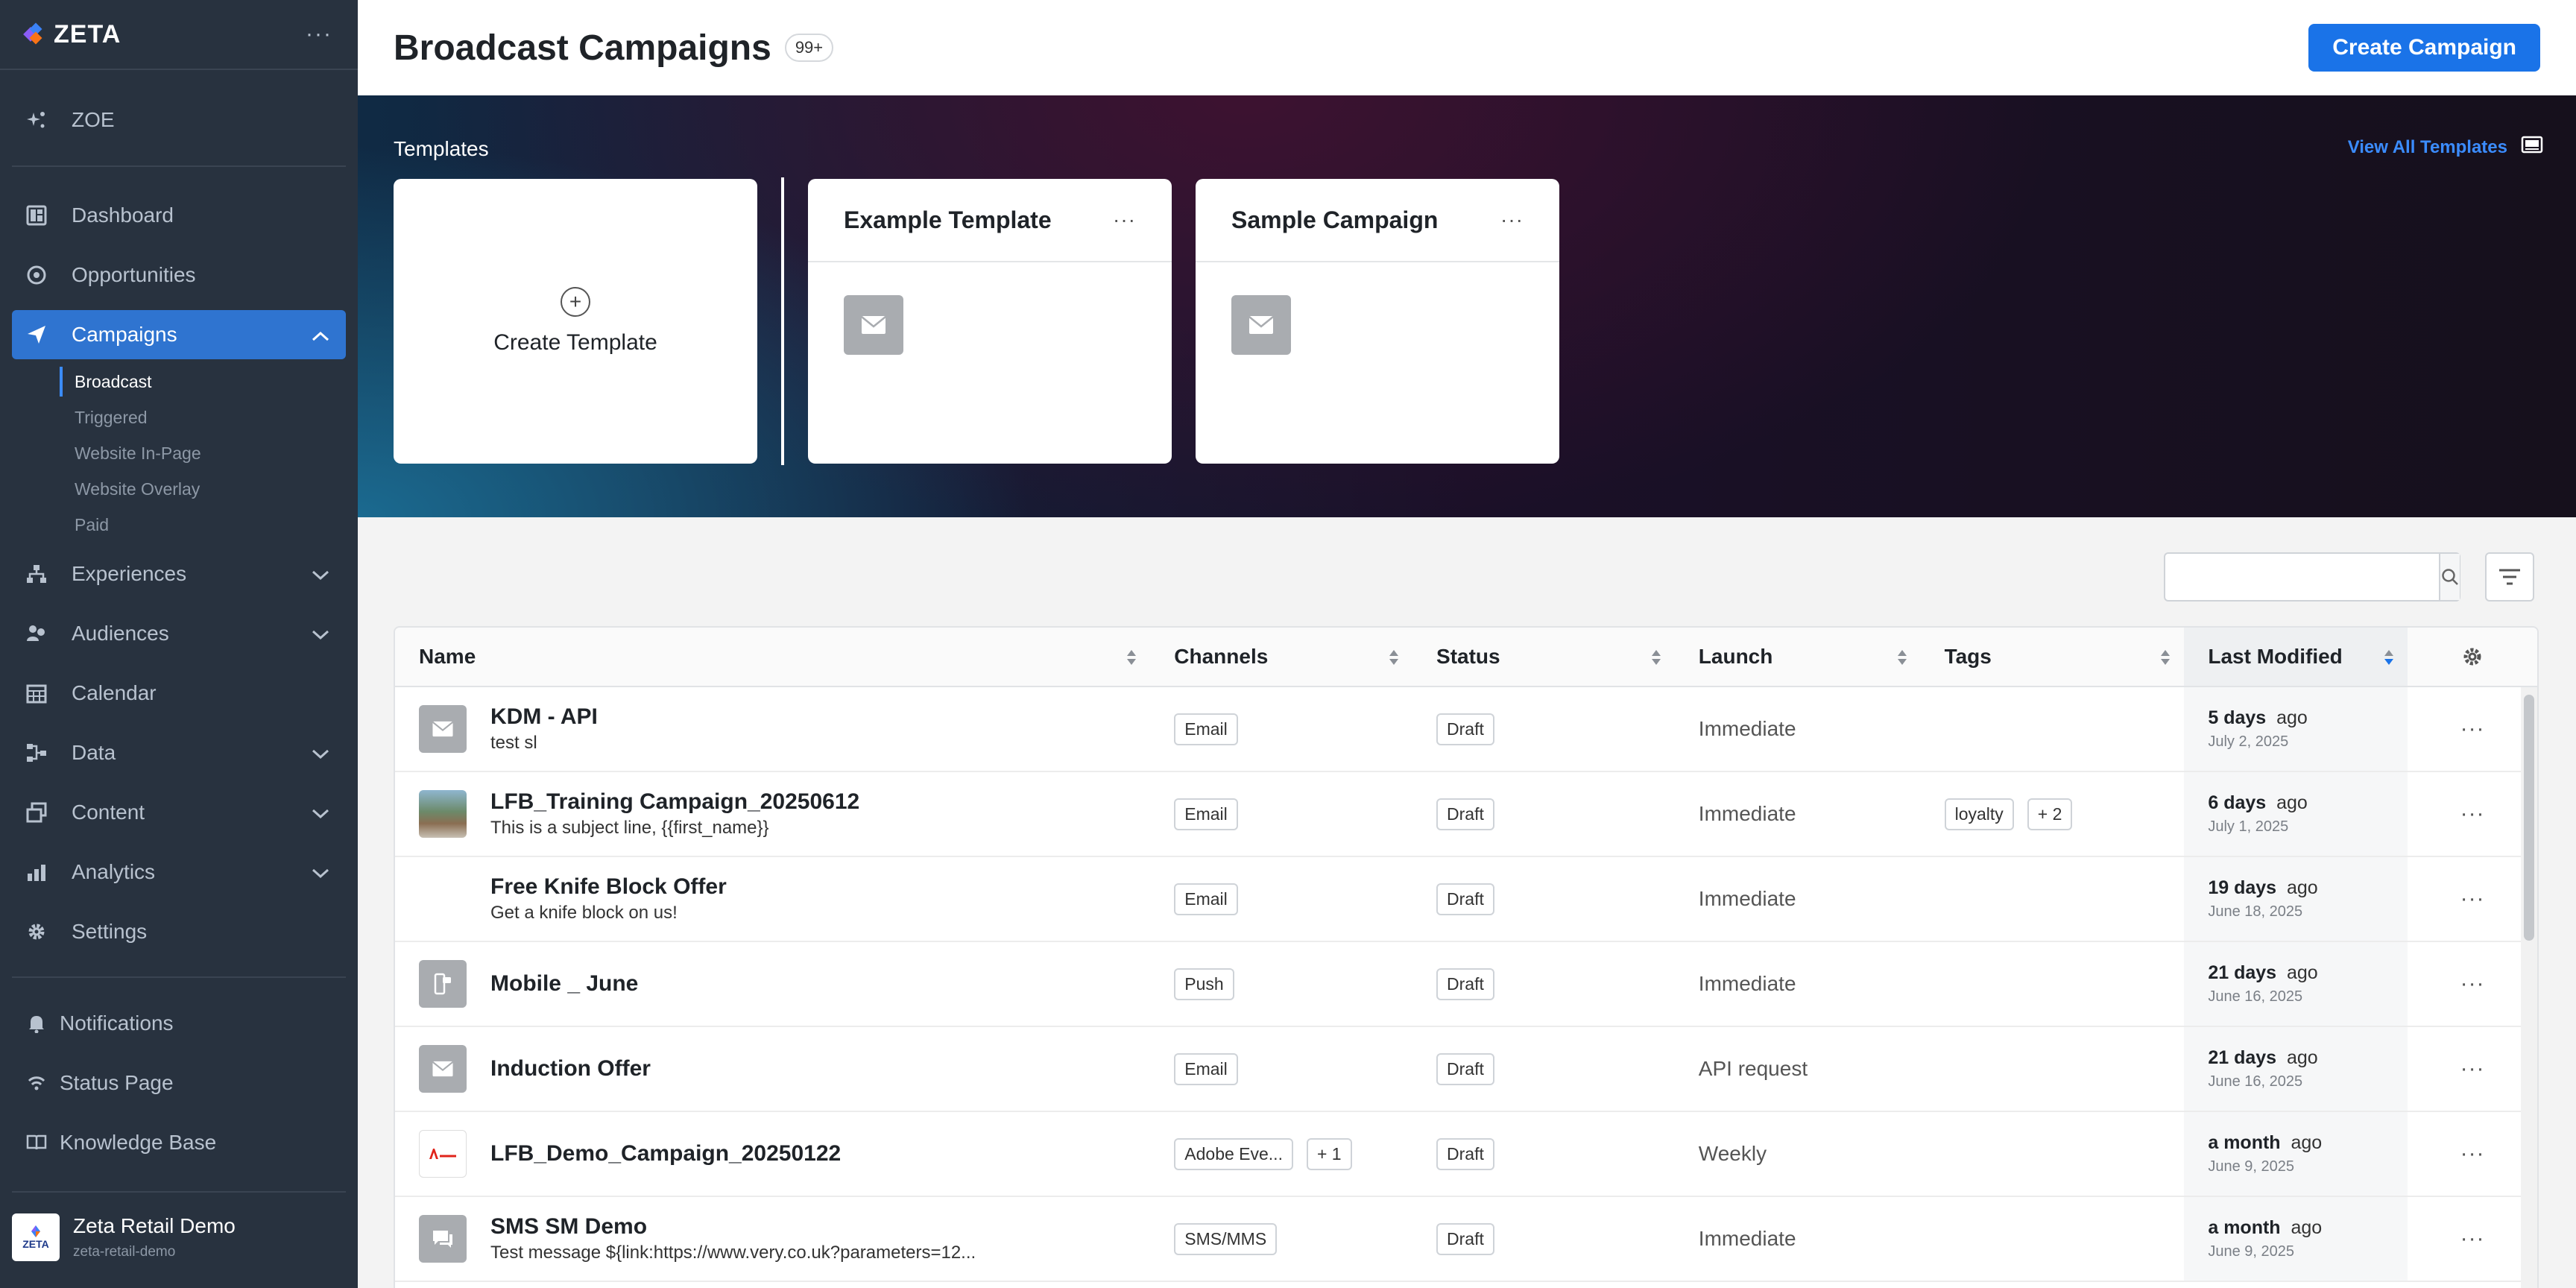 This screenshot has height=1288, width=2576. What do you see at coordinates (674, 802) in the screenshot?
I see `campaign-name: LFB_Training Campaign_20250612` at bounding box center [674, 802].